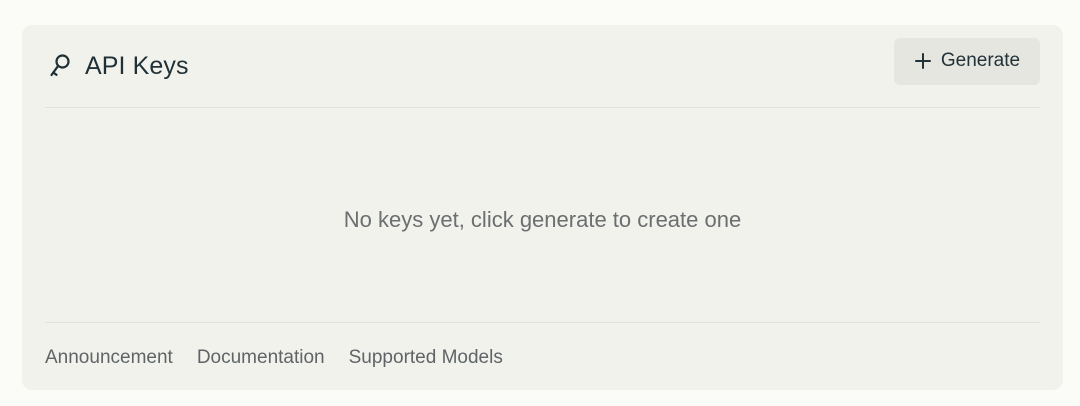 The width and height of the screenshot is (1080, 406). Describe the element at coordinates (426, 358) in the screenshot. I see `supported-models-link: Supported Models` at that location.